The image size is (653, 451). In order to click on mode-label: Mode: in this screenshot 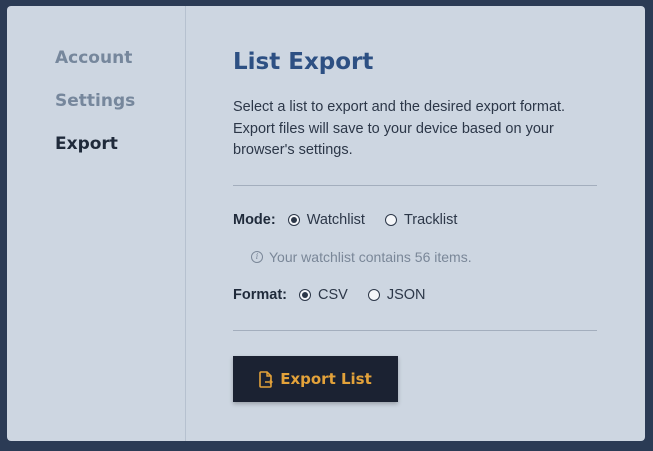, I will do `click(254, 220)`.